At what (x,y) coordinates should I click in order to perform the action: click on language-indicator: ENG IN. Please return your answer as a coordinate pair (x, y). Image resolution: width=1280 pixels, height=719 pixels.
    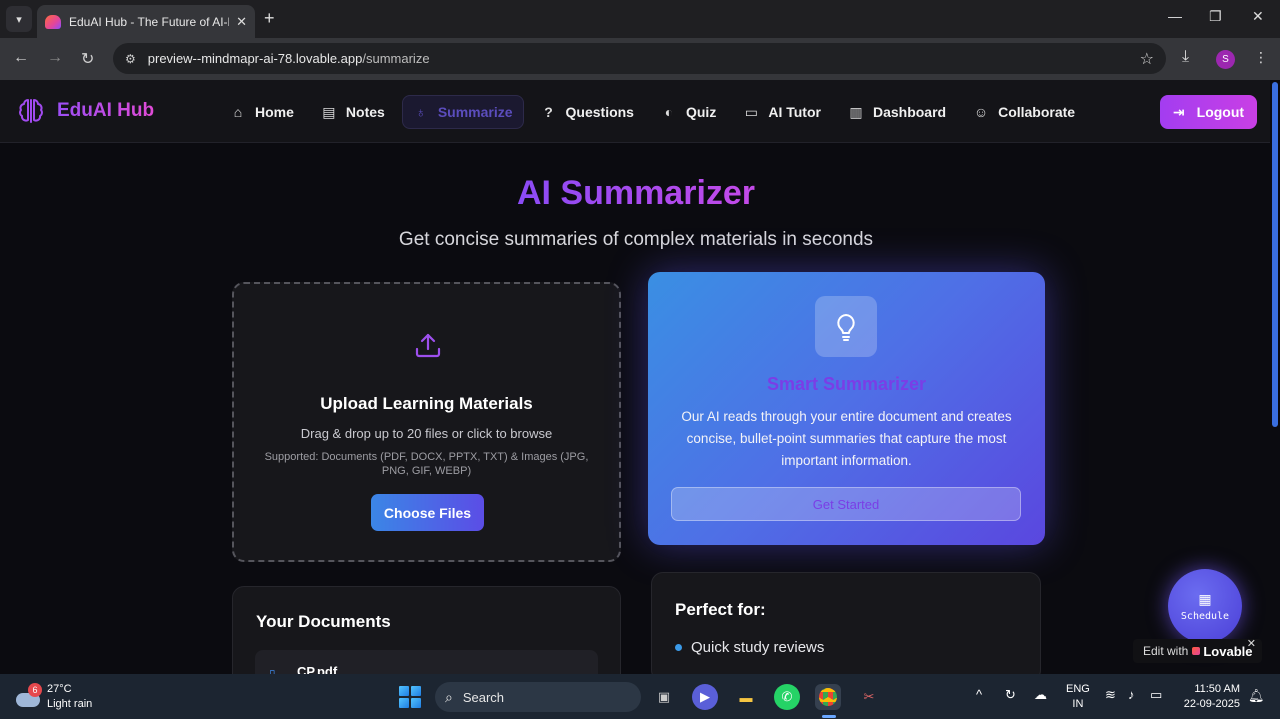
    Looking at the image, I should click on (1078, 697).